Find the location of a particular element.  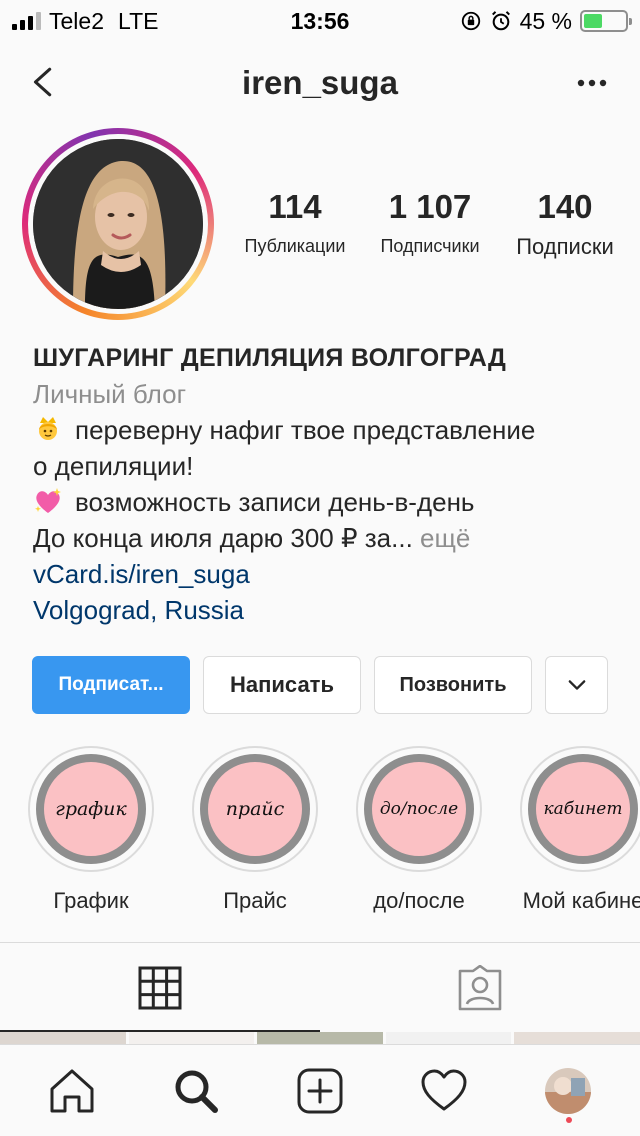

search-icon is located at coordinates (196, 1091).